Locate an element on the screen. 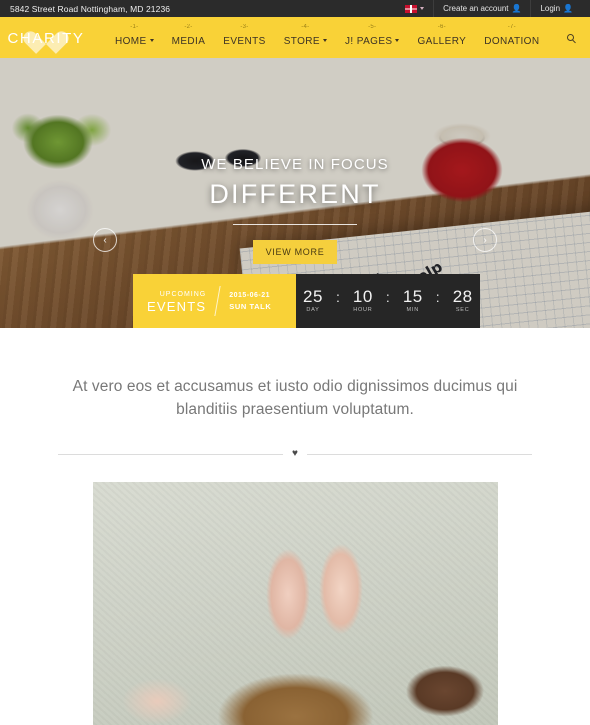  nav-item-number: -3- is located at coordinates (244, 27).